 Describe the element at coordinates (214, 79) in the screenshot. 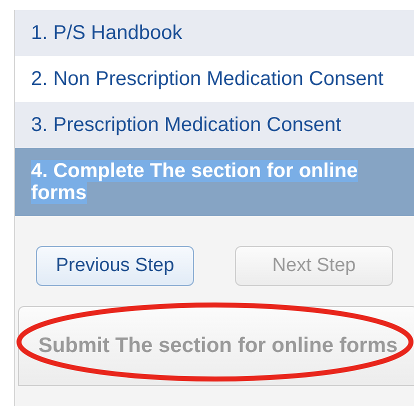

I see `step-item: 2. Non Prescription Medication Consent` at that location.